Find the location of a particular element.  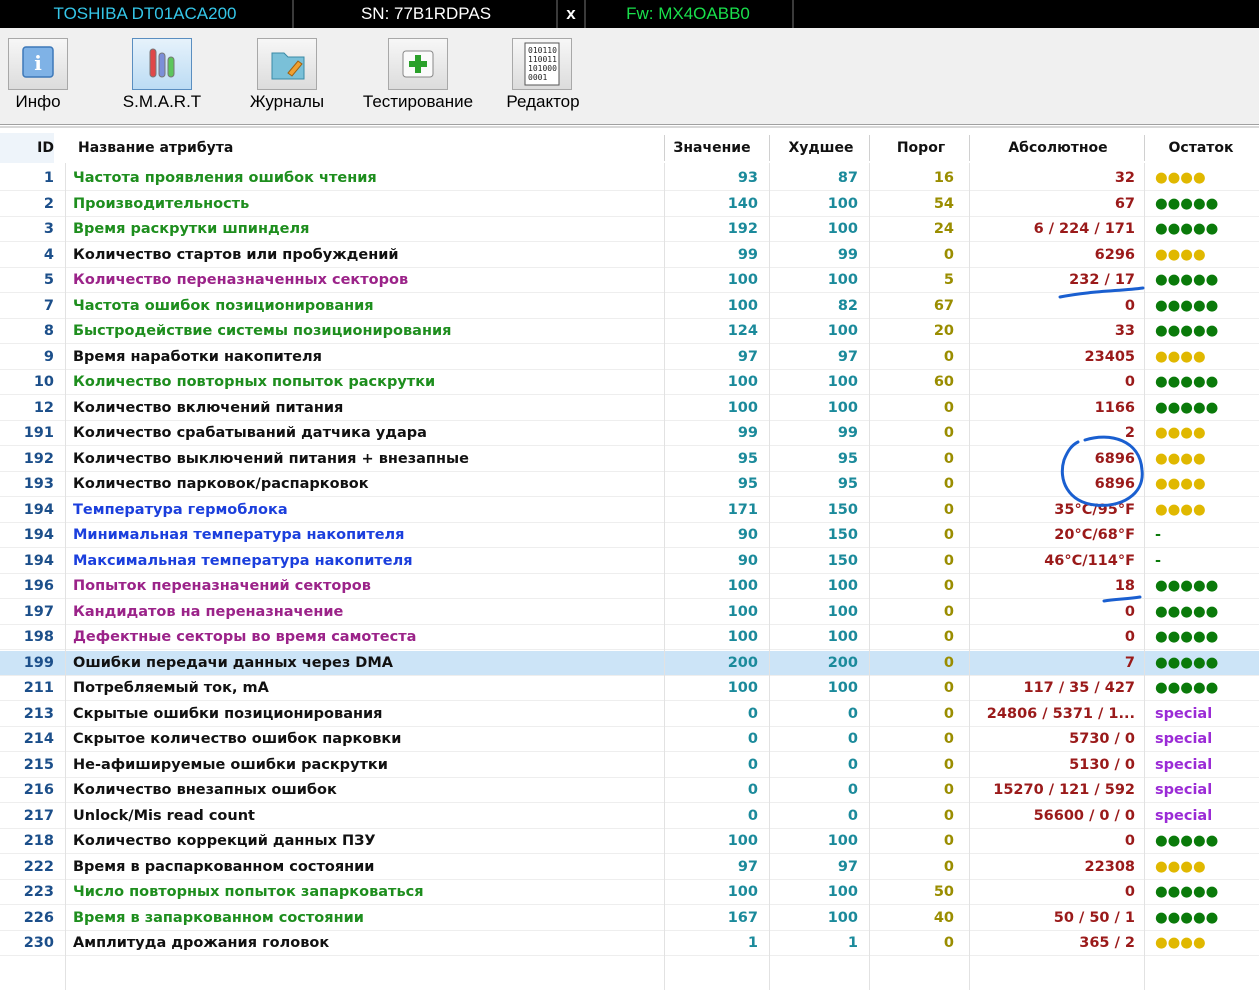

cell-id: 2 is located at coordinates (48, 203).